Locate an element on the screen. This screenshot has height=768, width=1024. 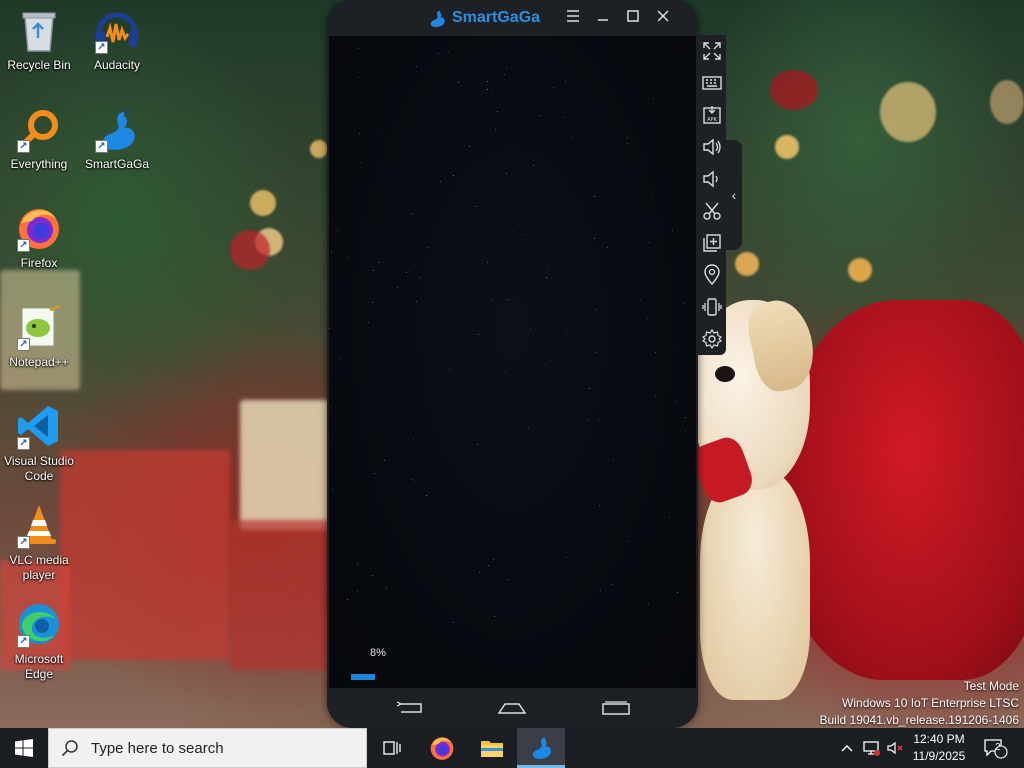
desktop-icon-label: Everything is located at coordinates (39, 164).